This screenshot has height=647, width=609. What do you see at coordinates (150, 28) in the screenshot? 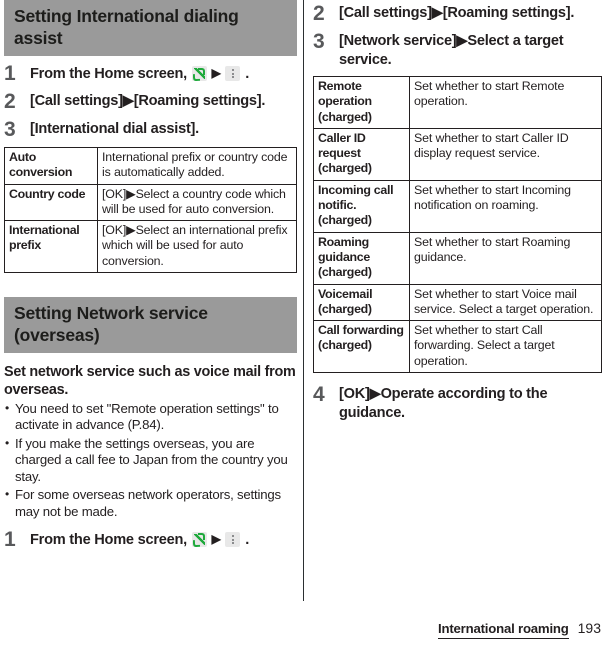
I see `section-heading-international-dialing-assist: Setting International dialing assist` at bounding box center [150, 28].